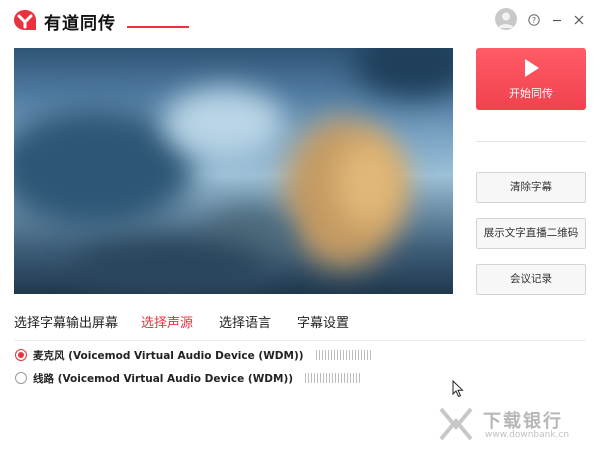 Image resolution: width=600 pixels, height=450 pixels. Describe the element at coordinates (531, 279) in the screenshot. I see `meeting-notes-button: 会议记录` at that location.